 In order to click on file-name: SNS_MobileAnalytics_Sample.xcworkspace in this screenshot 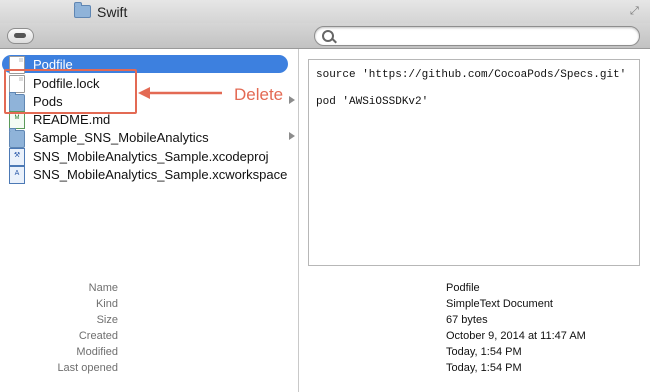, I will do `click(160, 174)`.